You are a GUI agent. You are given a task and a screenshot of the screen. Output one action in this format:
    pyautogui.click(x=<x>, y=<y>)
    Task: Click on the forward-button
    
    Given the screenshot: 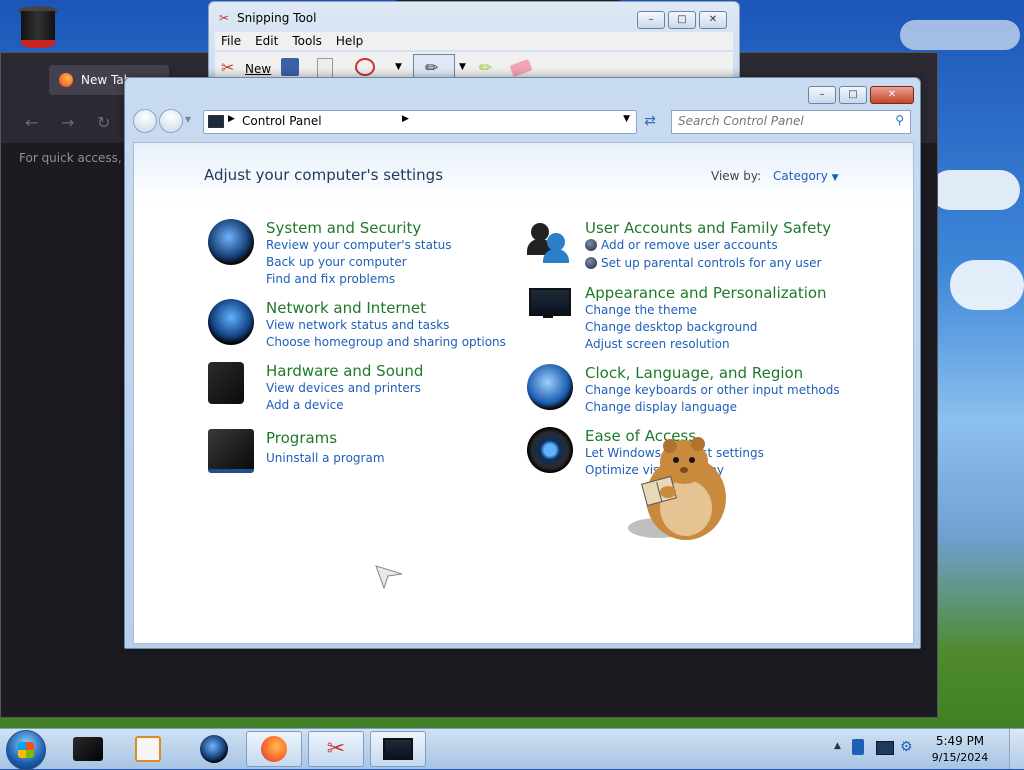 What is the action you would take?
    pyautogui.click(x=171, y=121)
    